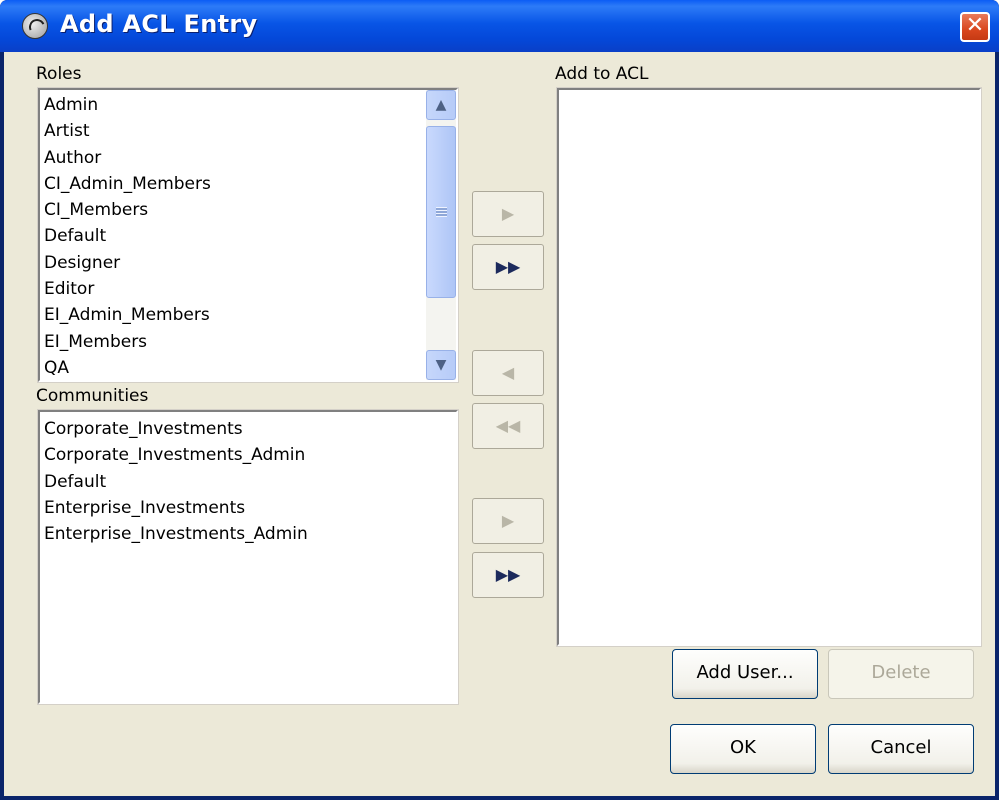 The width and height of the screenshot is (999, 800). I want to click on community-list-item: Enterprise_Investments, so click(245, 508).